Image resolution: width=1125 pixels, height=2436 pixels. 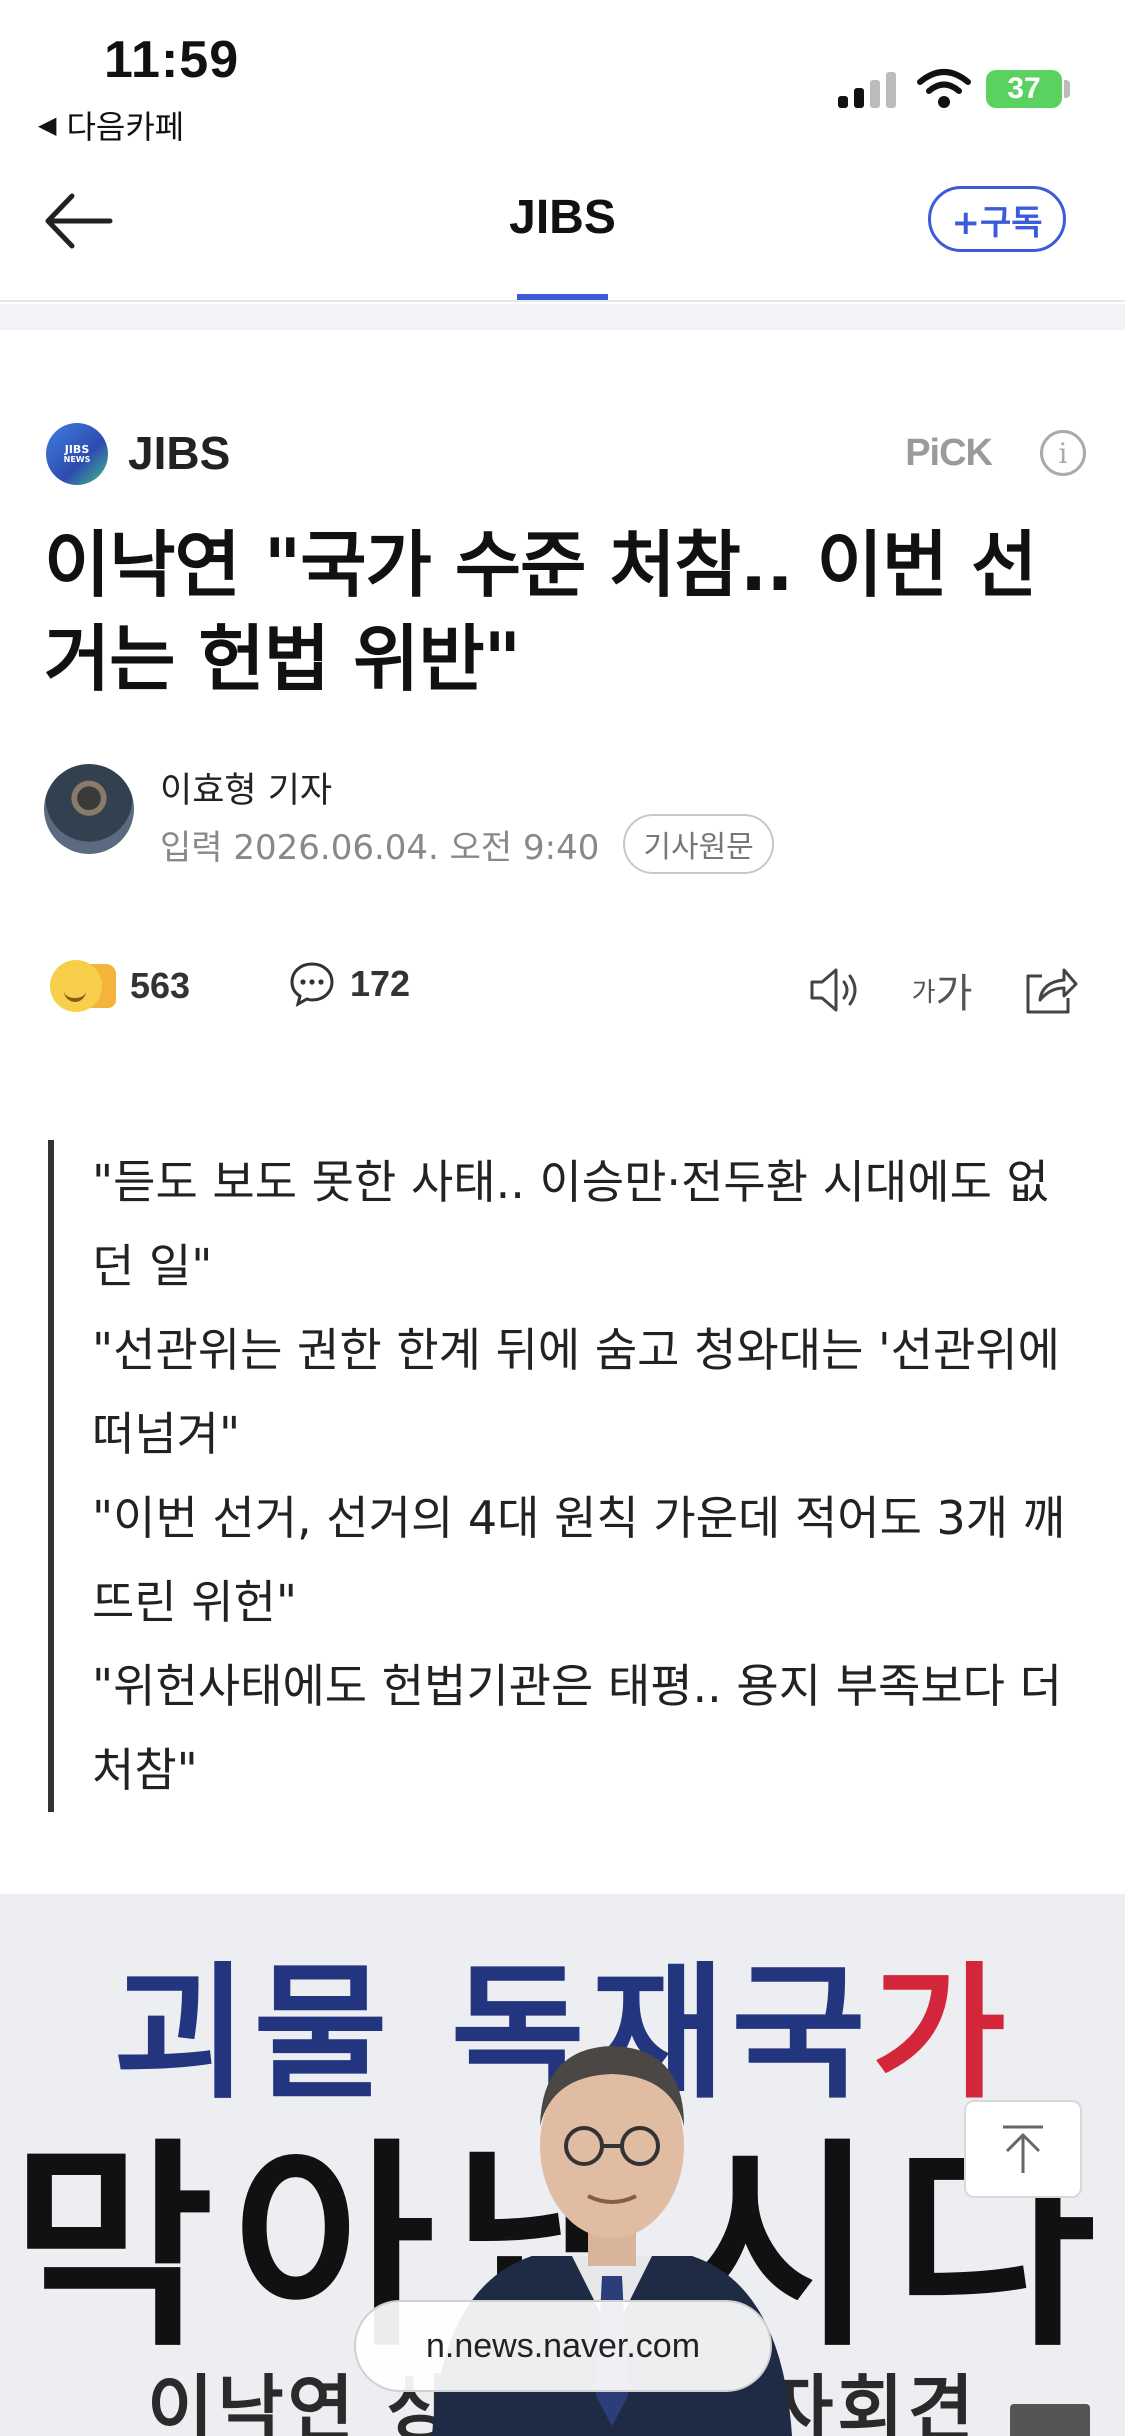 I want to click on status-bar: 11:59 ◀ 다음카페 37, so click(x=562, y=75).